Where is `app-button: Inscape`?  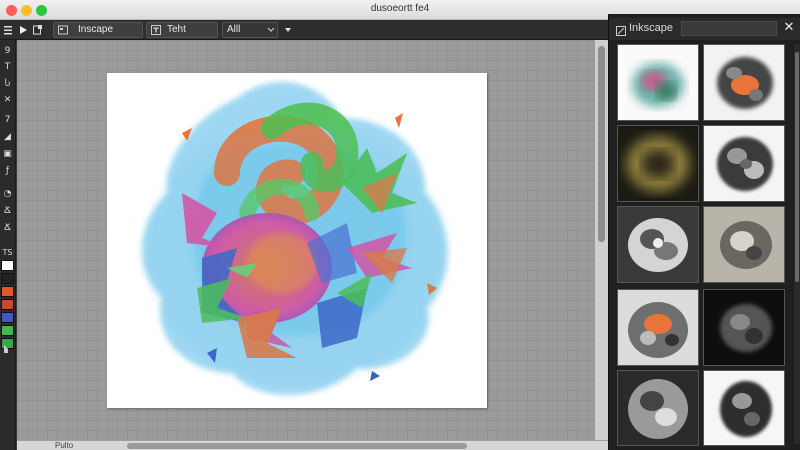 app-button: Inscape is located at coordinates (98, 30).